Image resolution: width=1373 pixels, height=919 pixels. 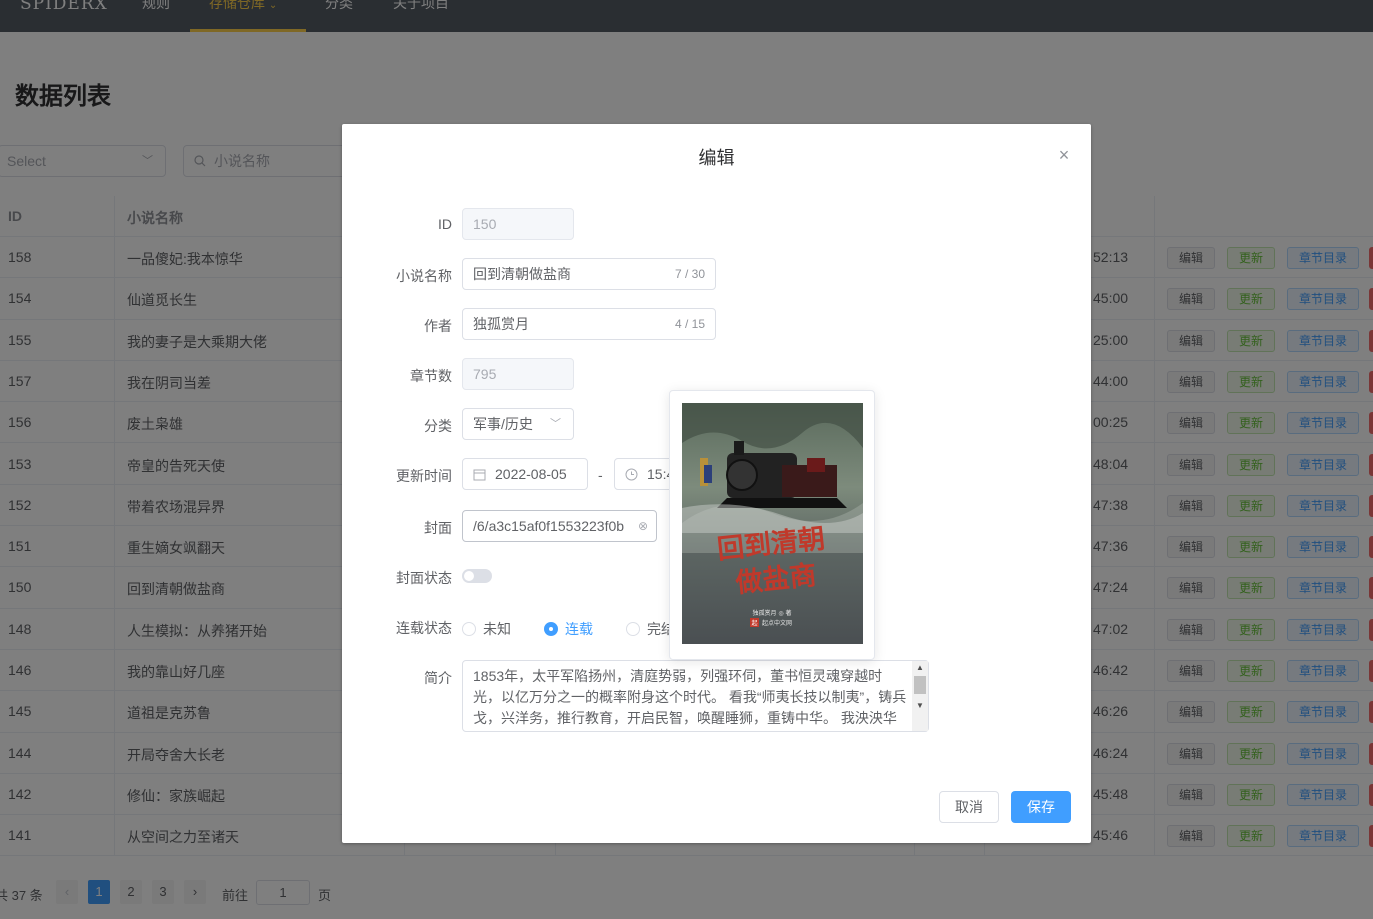 What do you see at coordinates (641, 526) in the screenshot?
I see `clear-icon: ⊗` at bounding box center [641, 526].